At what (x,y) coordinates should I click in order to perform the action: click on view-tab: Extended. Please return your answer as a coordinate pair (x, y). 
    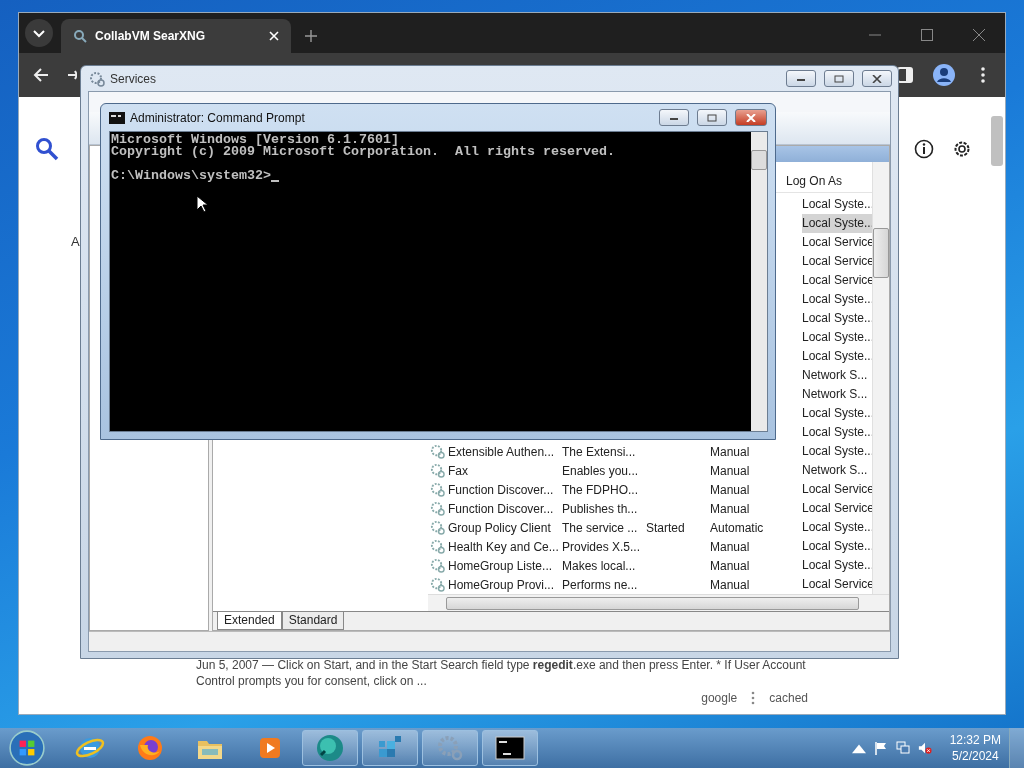
    Looking at the image, I should click on (249, 621).